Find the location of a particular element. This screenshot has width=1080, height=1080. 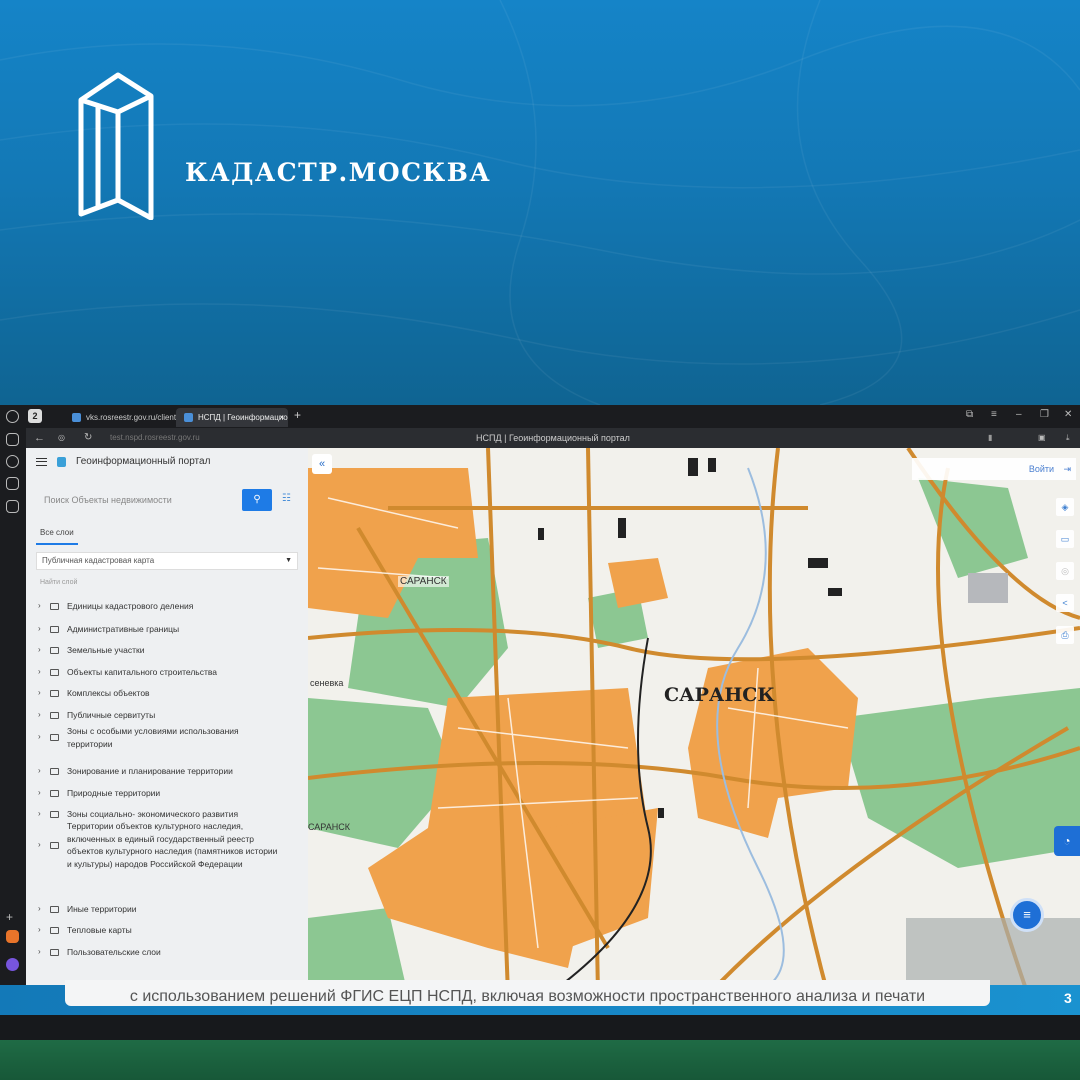

collections-icon is located at coordinates (12, 439).